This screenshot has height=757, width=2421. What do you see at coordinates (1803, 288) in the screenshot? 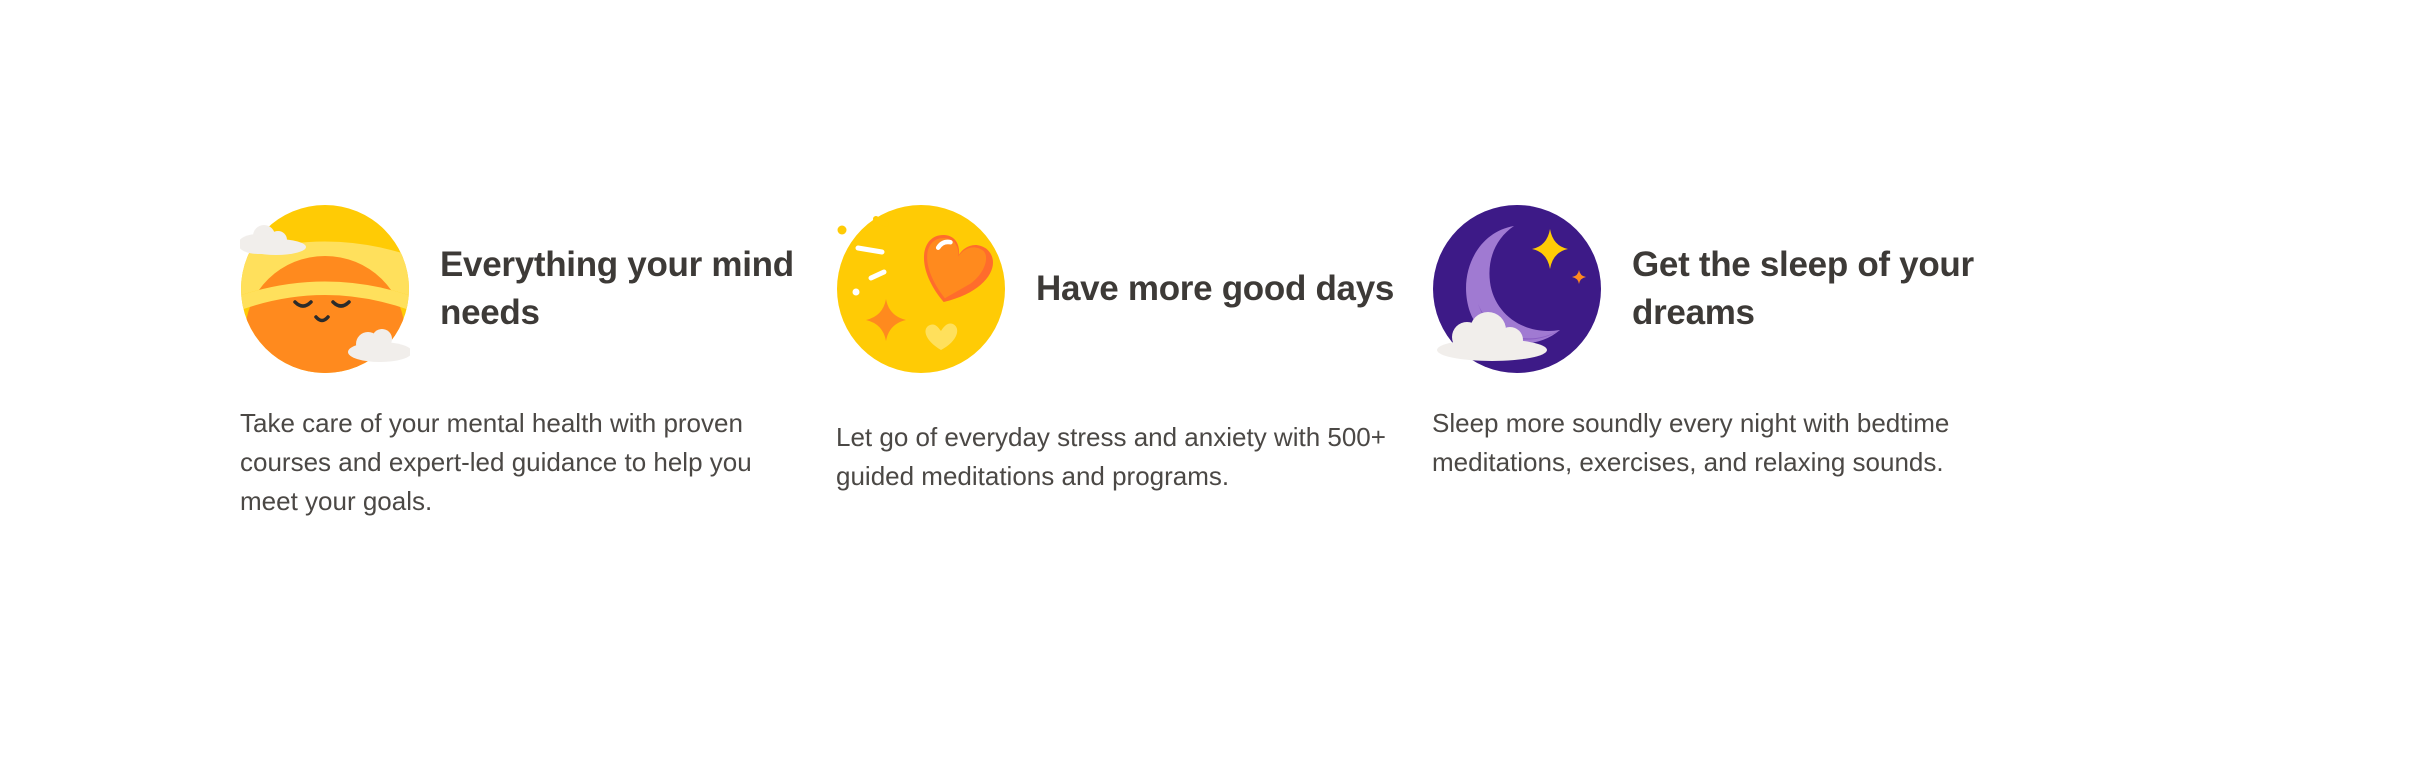
I see `feature-sleep-title: Get the sleep of your dreams` at bounding box center [1803, 288].